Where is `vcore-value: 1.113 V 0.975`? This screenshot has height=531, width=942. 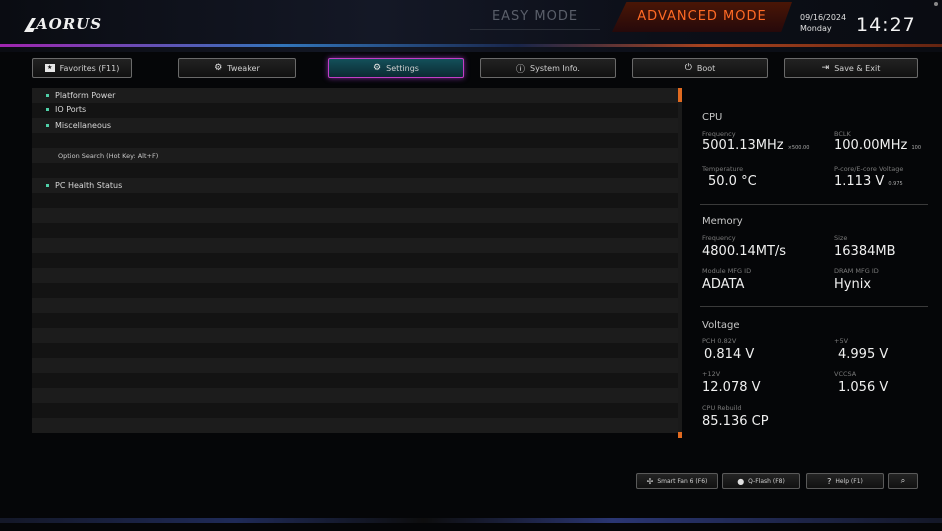 vcore-value: 1.113 V 0.975 is located at coordinates (868, 181).